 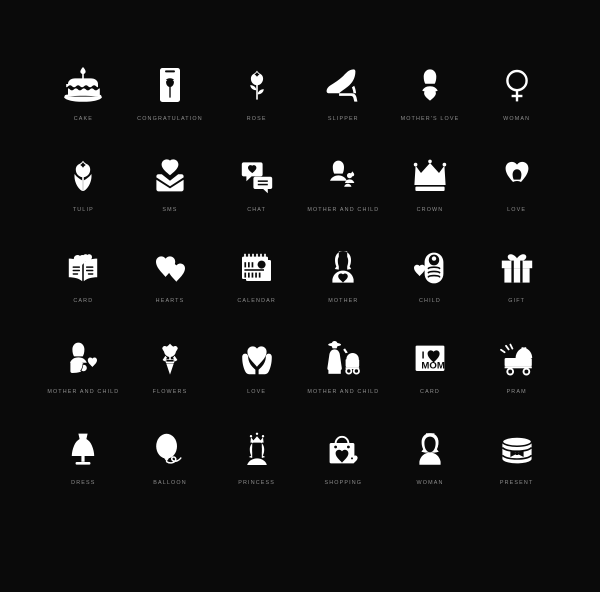 I want to click on icon-cell-pram: PRAM, so click(x=516, y=376).